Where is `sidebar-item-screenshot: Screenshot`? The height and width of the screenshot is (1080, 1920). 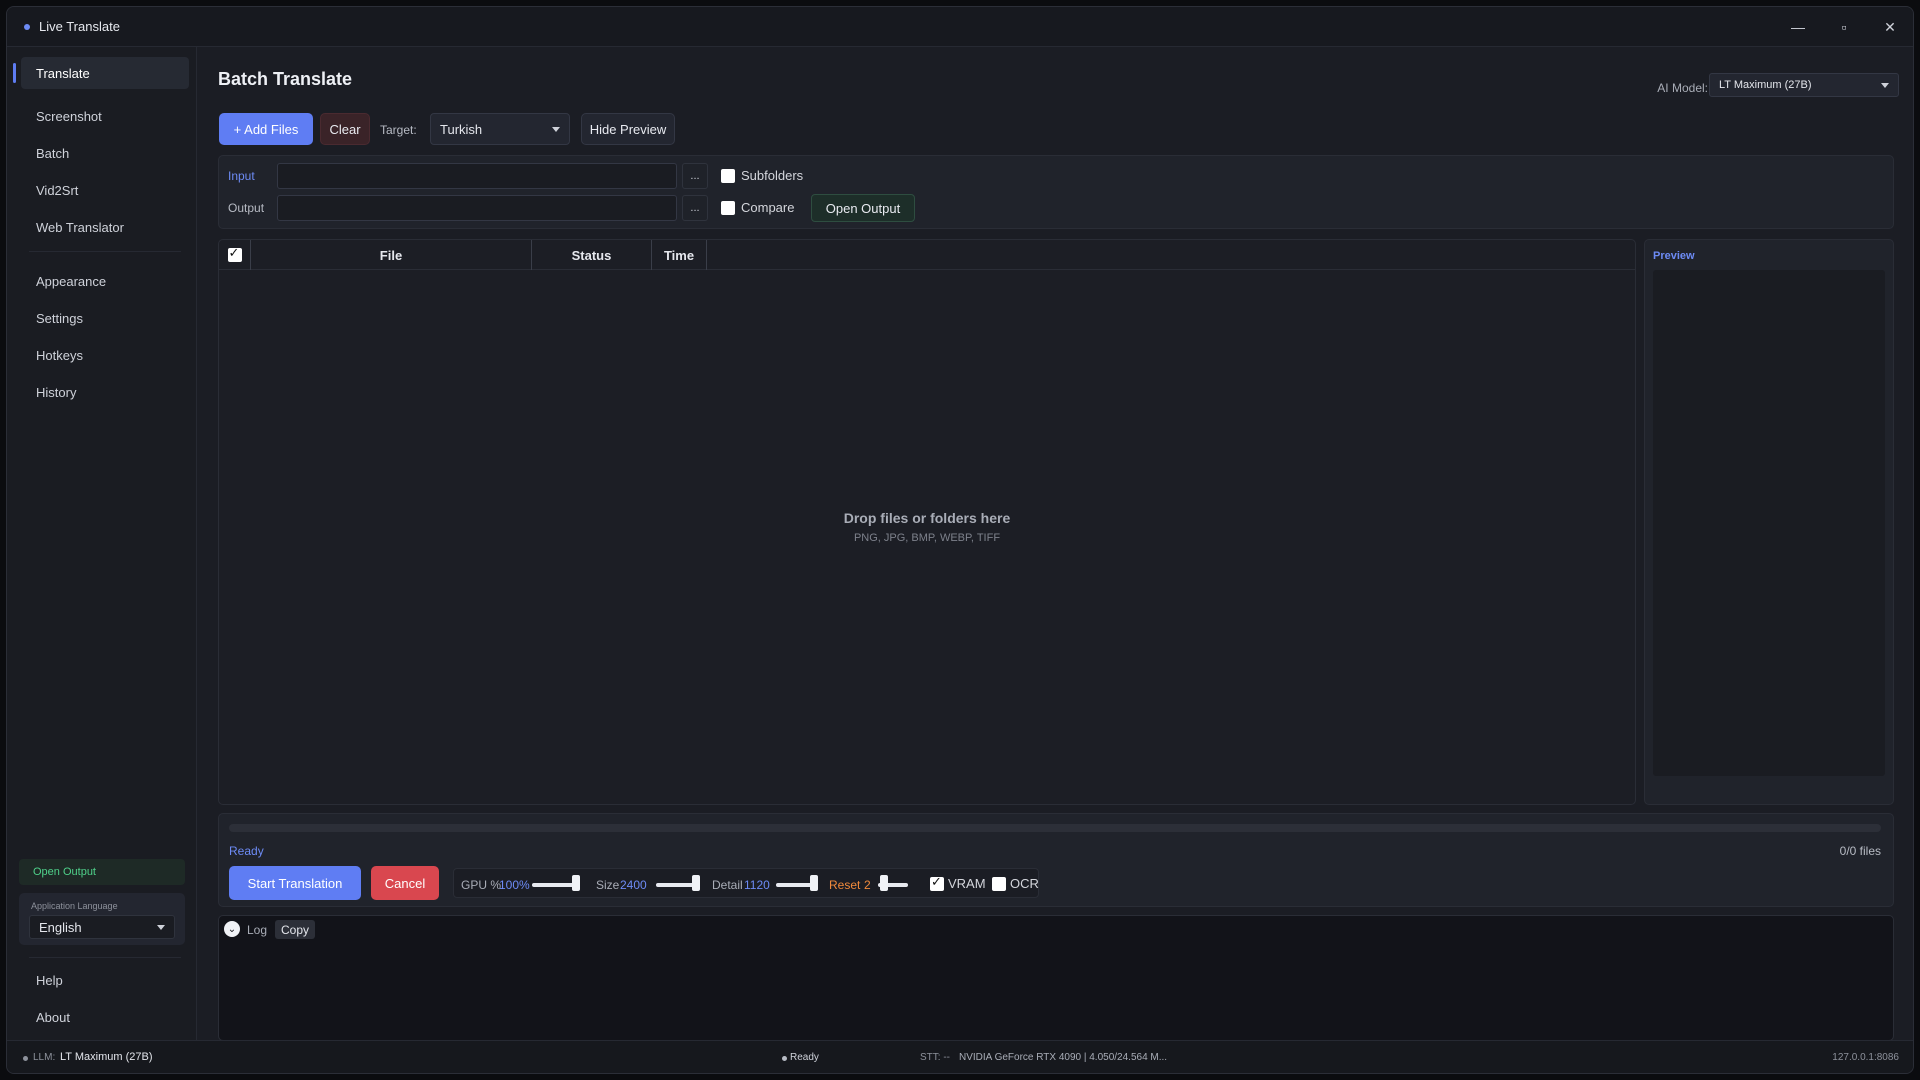
sidebar-item-screenshot: Screenshot is located at coordinates (105, 116).